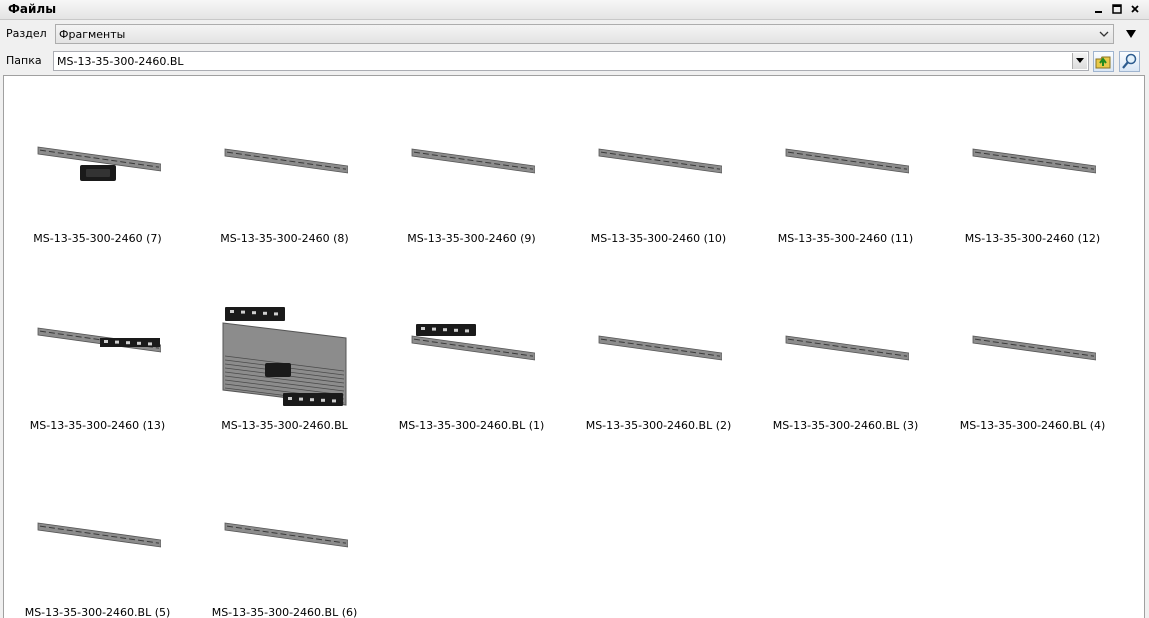 Image resolution: width=1149 pixels, height=618 pixels. Describe the element at coordinates (120, 61) in the screenshot. I see `folder-value: MS-13-35-300-2460.BL` at that location.